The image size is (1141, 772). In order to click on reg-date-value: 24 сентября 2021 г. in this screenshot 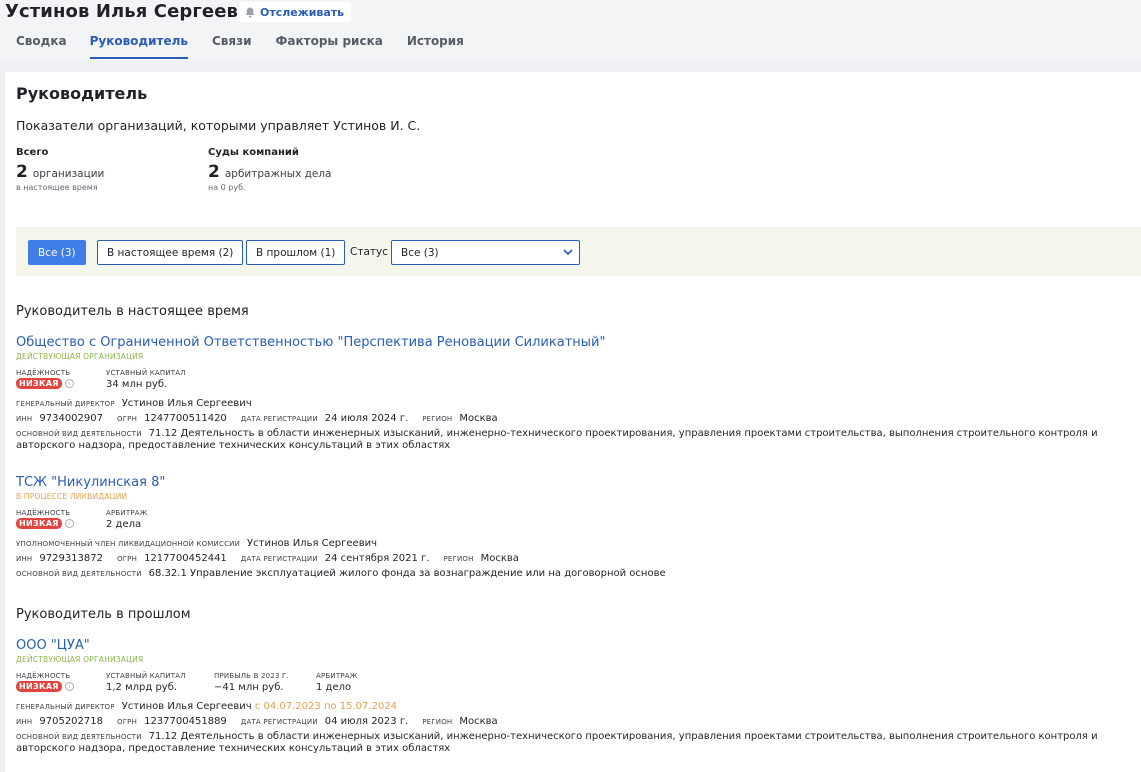, I will do `click(377, 558)`.